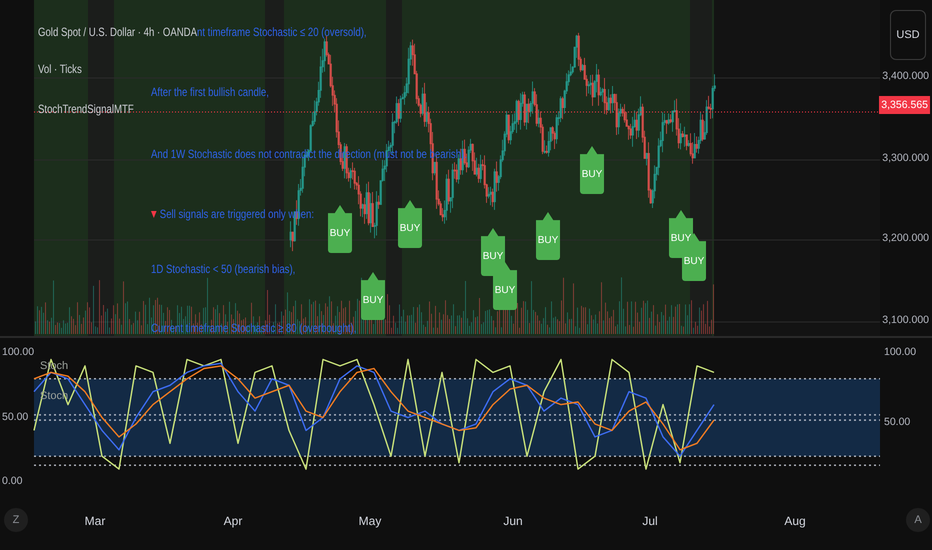  What do you see at coordinates (513, 521) in the screenshot?
I see `month-label: Jun` at bounding box center [513, 521].